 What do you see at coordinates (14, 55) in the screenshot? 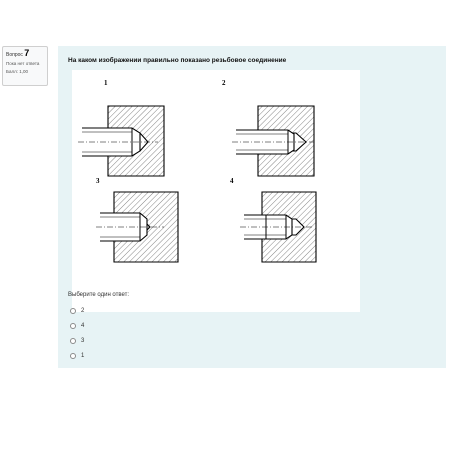
I see `question-prefix: Вопрос` at bounding box center [14, 55].